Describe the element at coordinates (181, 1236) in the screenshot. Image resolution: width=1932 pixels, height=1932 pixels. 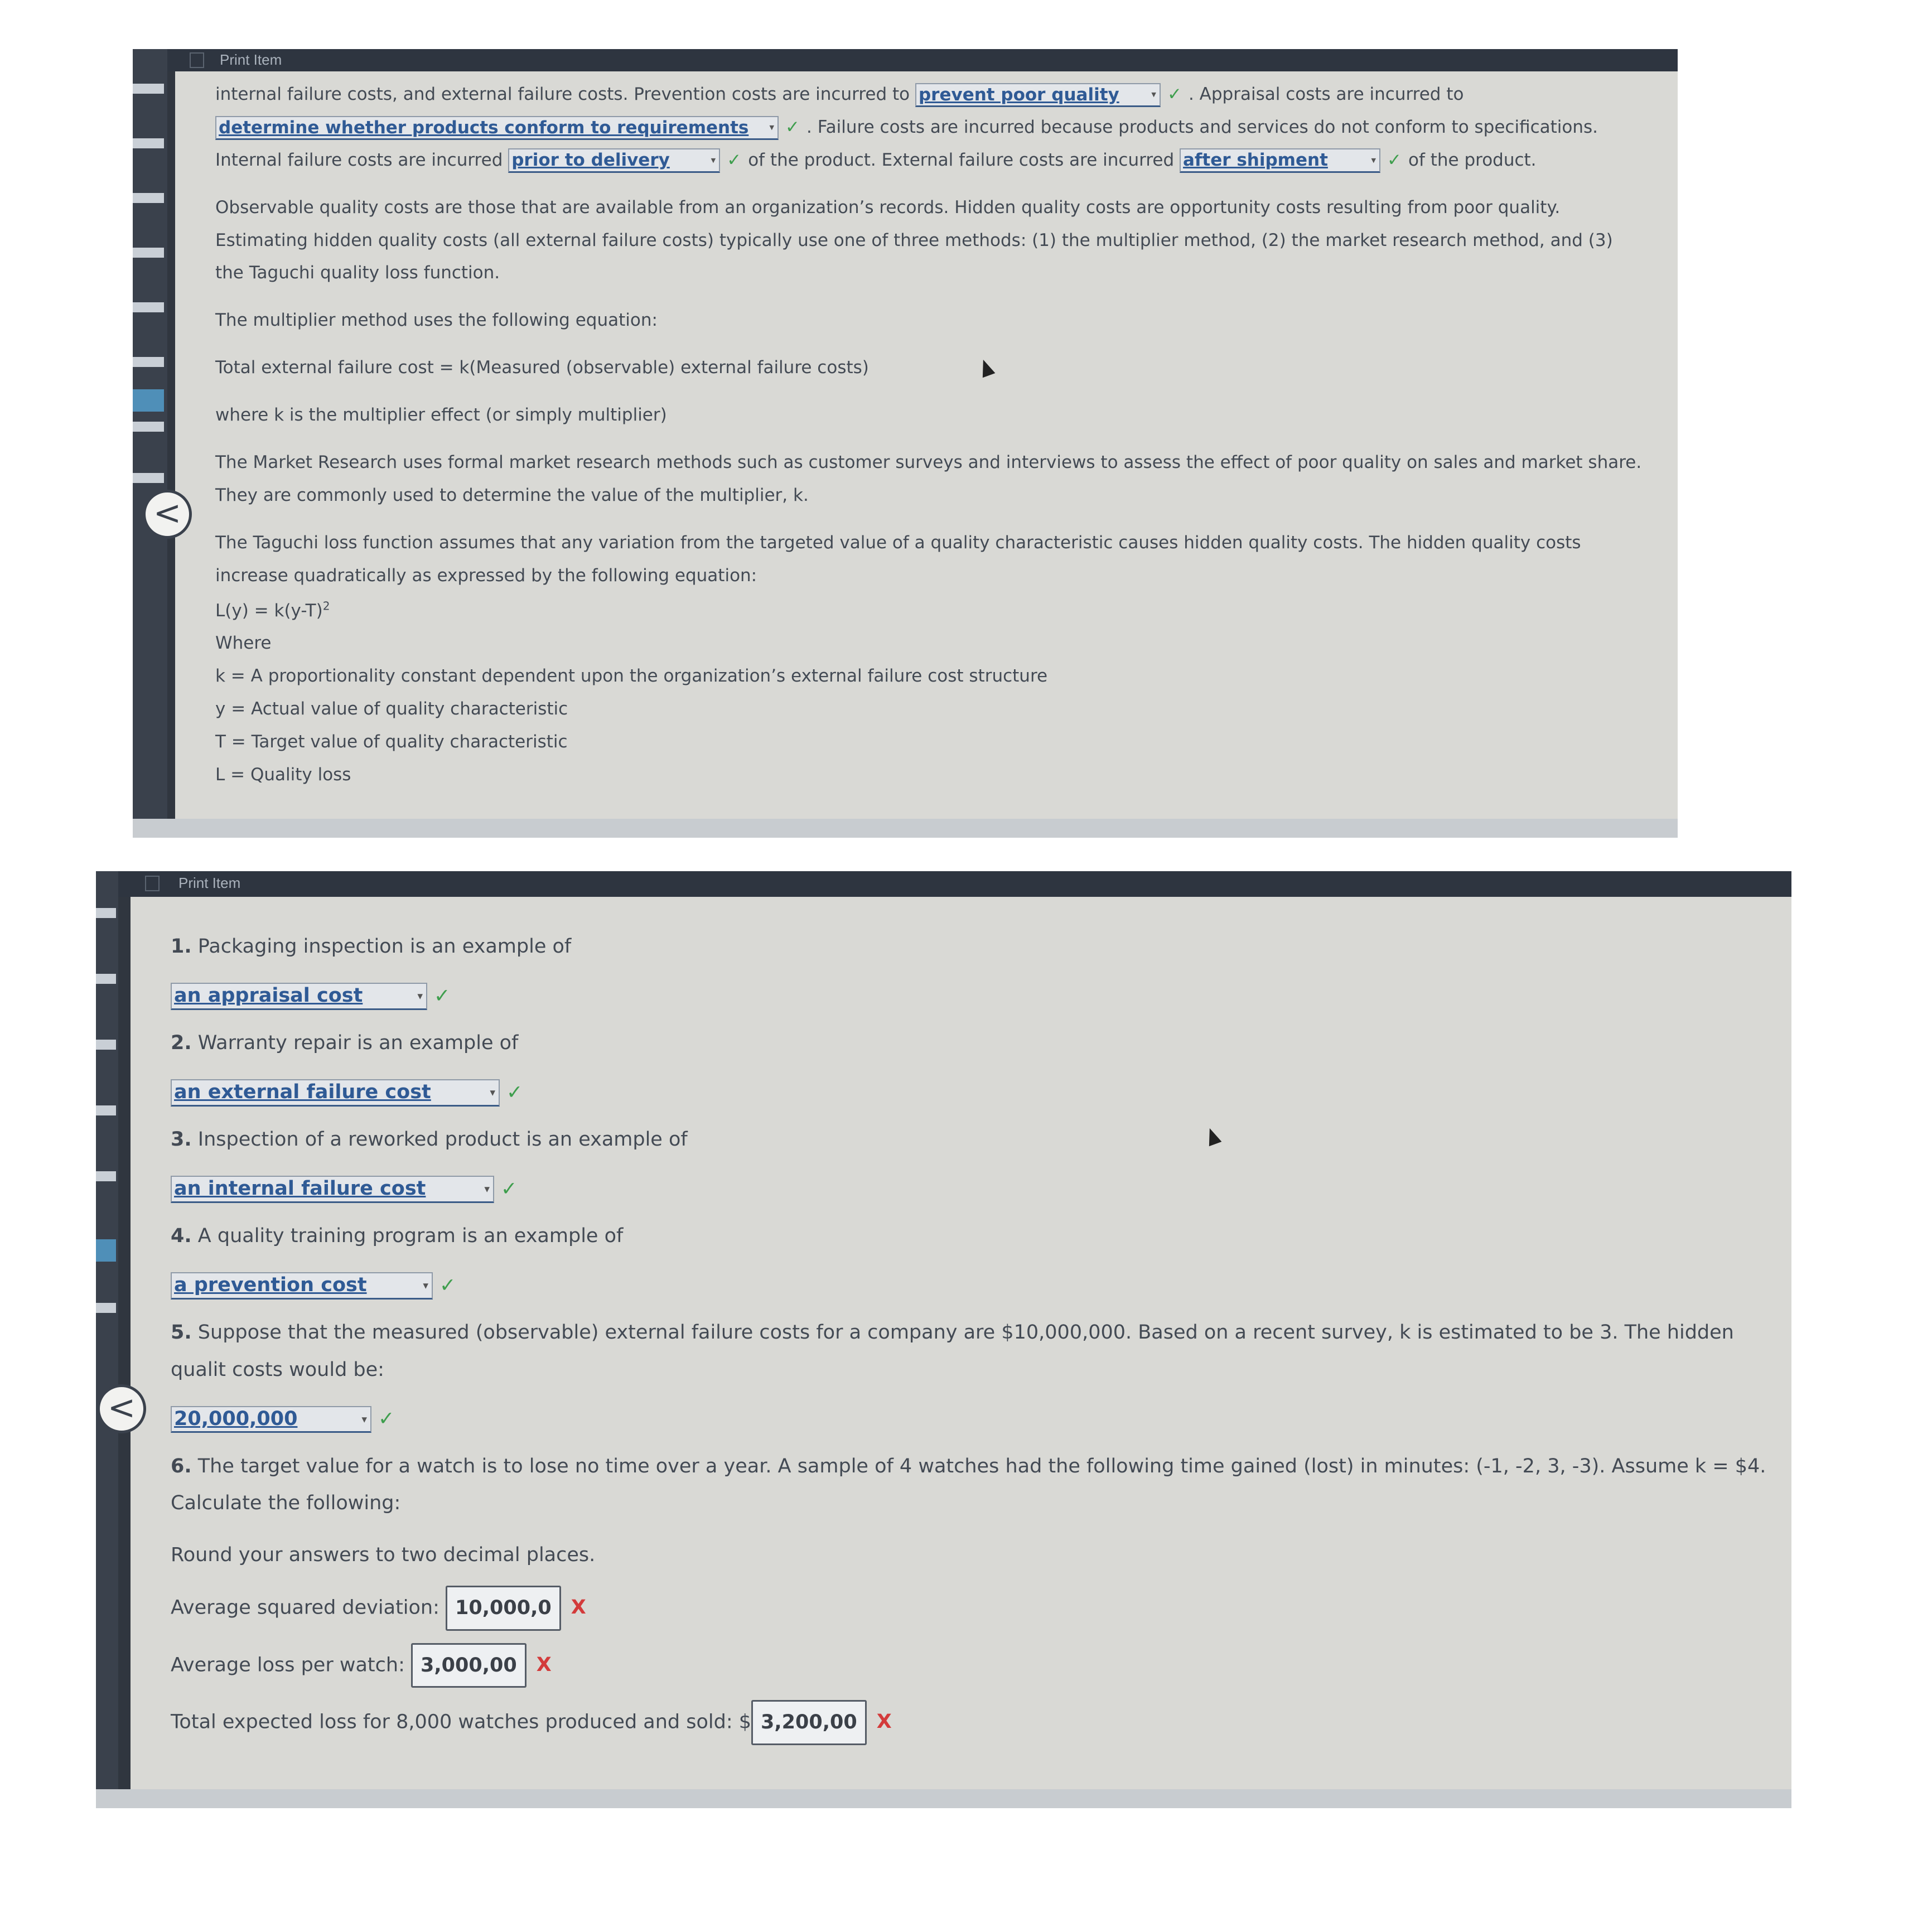
I see `question-number: 4.` at that location.